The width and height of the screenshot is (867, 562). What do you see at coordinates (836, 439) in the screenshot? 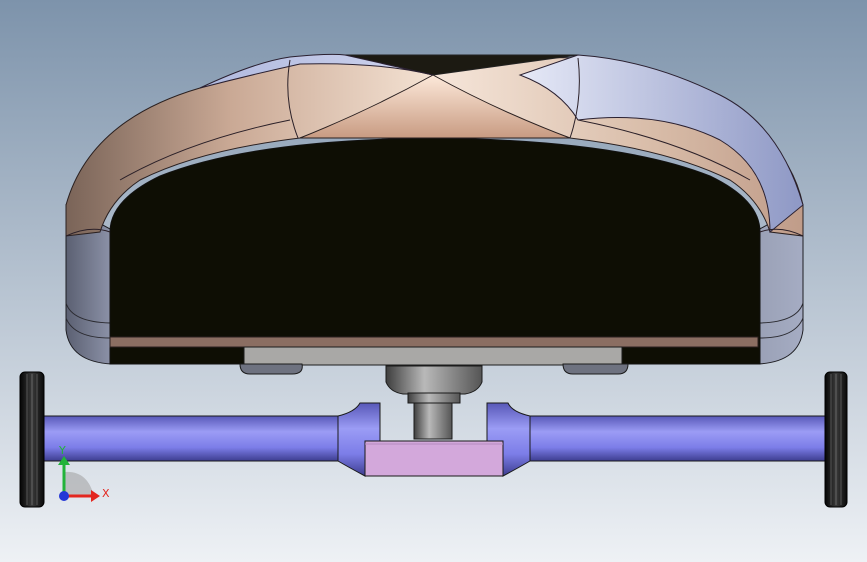
I see `wheel-right` at bounding box center [836, 439].